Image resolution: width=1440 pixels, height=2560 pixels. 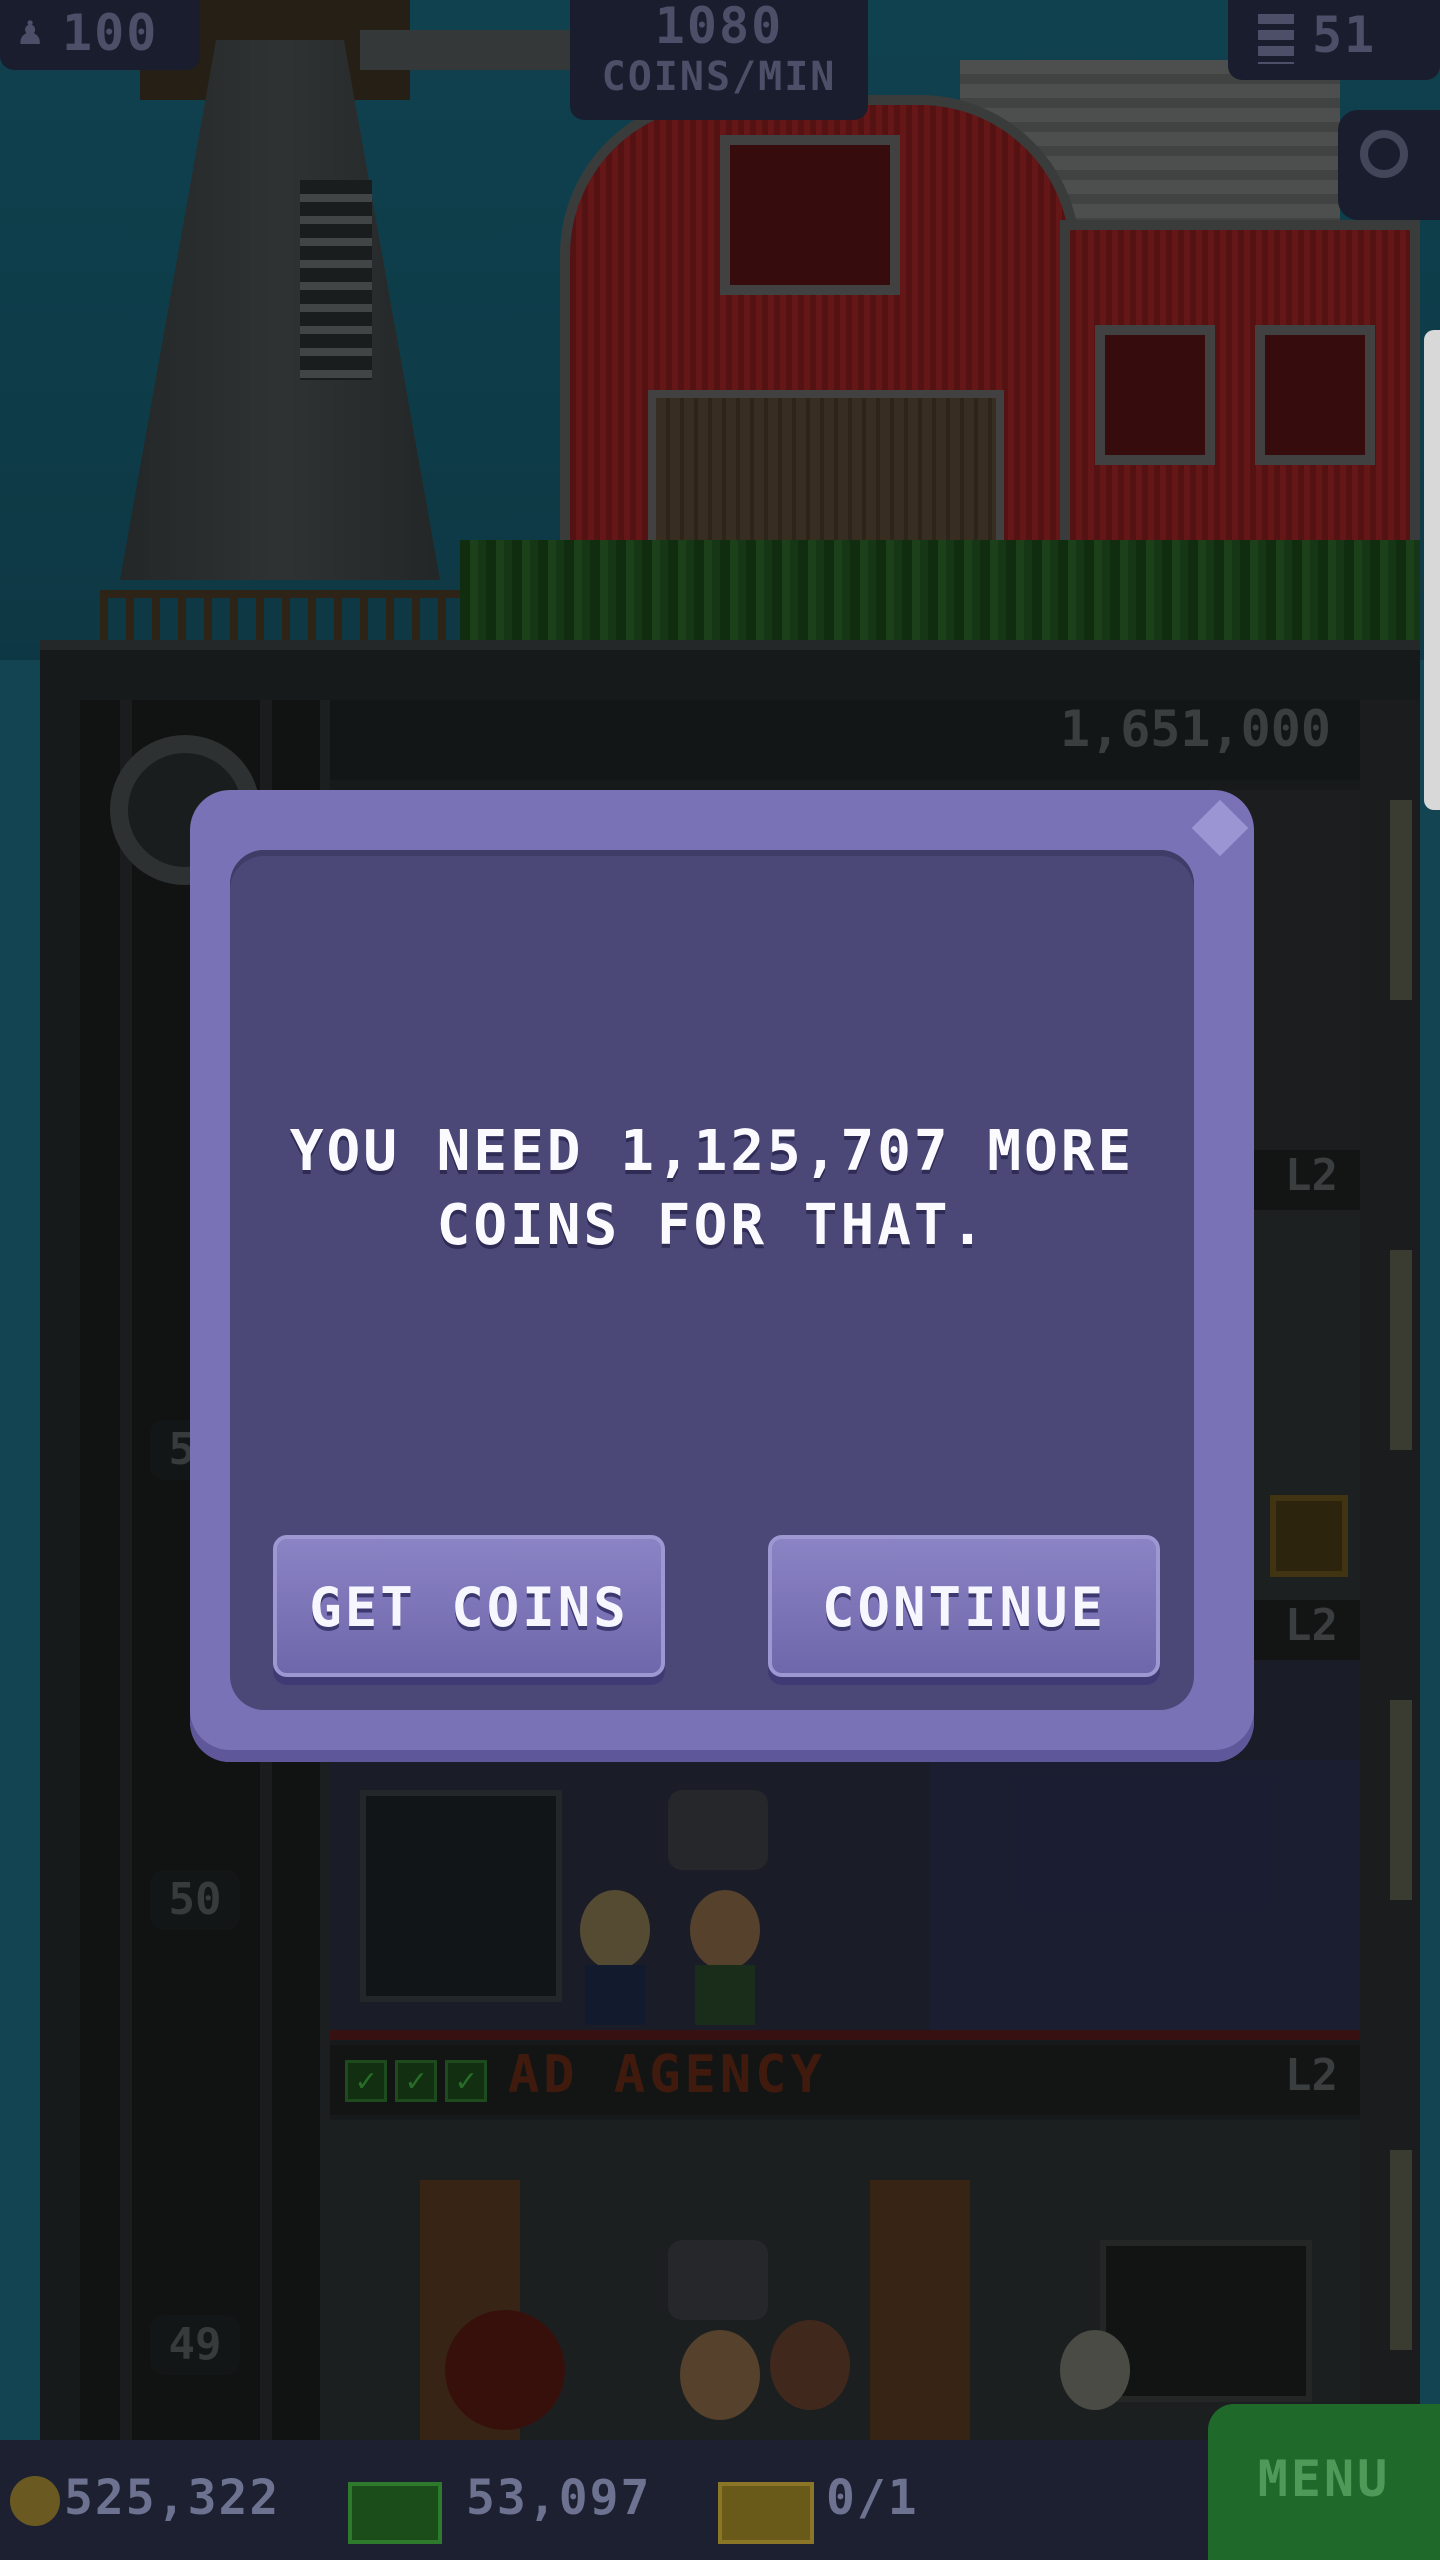 I want to click on continue-button: CONTINUE, so click(x=964, y=1606).